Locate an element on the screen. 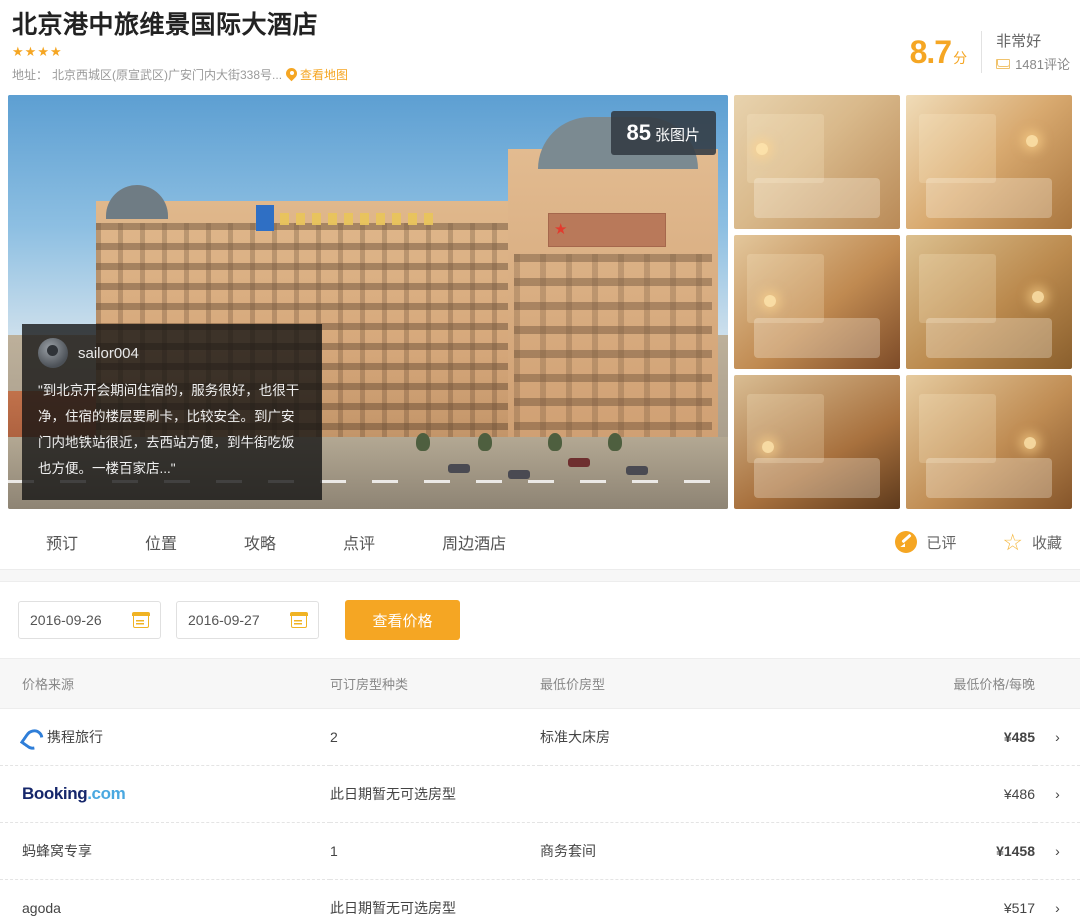  cell-room-type: 标准大床房 is located at coordinates (575, 737).